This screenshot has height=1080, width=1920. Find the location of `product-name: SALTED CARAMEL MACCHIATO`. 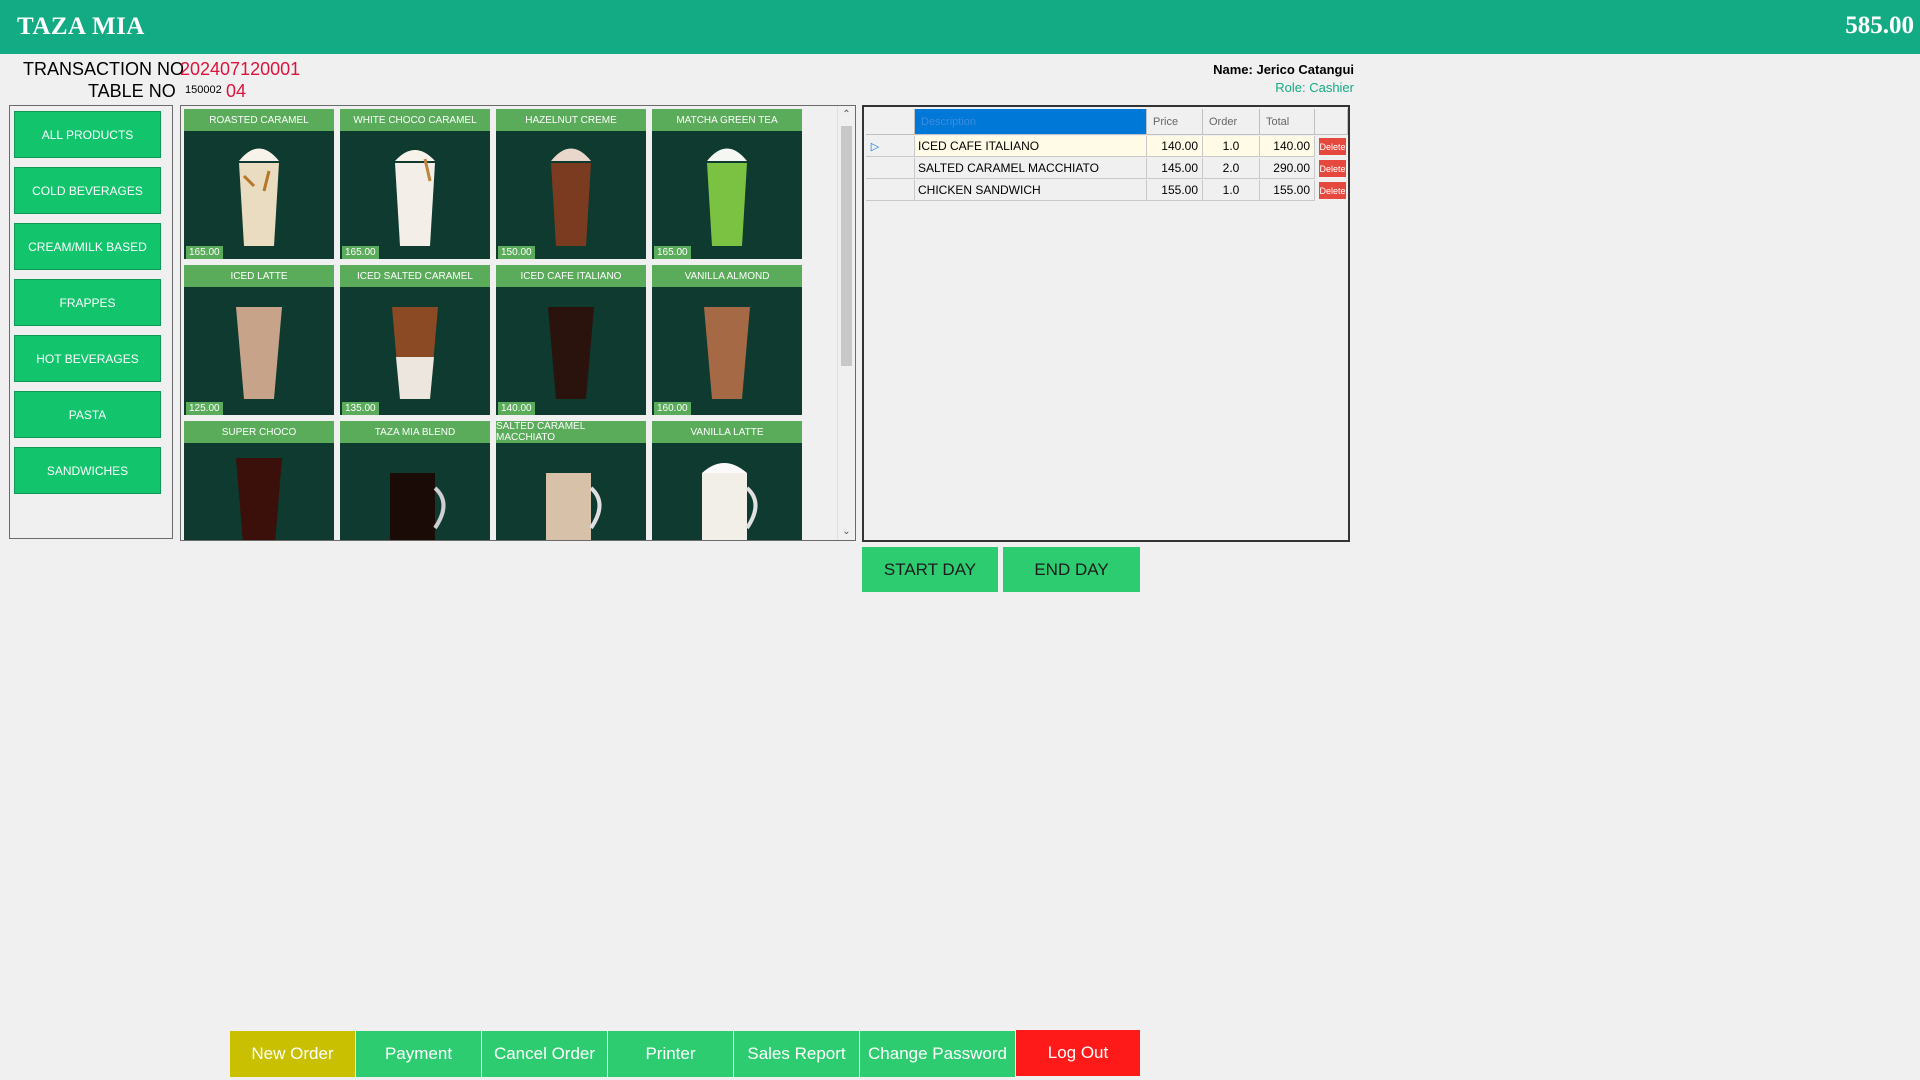

product-name: SALTED CARAMEL MACCHIATO is located at coordinates (571, 432).